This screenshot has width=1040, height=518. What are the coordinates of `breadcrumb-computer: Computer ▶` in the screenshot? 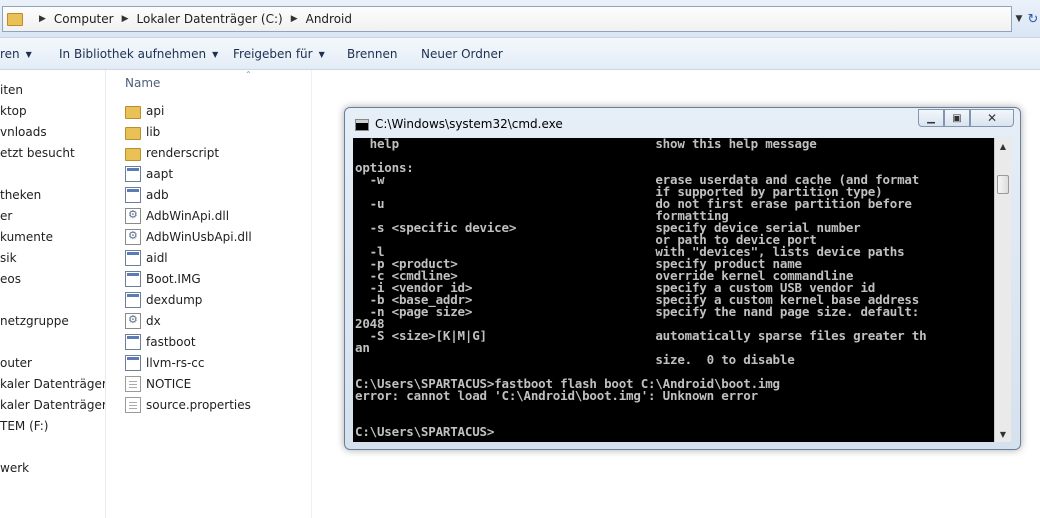 It's located at (95, 19).